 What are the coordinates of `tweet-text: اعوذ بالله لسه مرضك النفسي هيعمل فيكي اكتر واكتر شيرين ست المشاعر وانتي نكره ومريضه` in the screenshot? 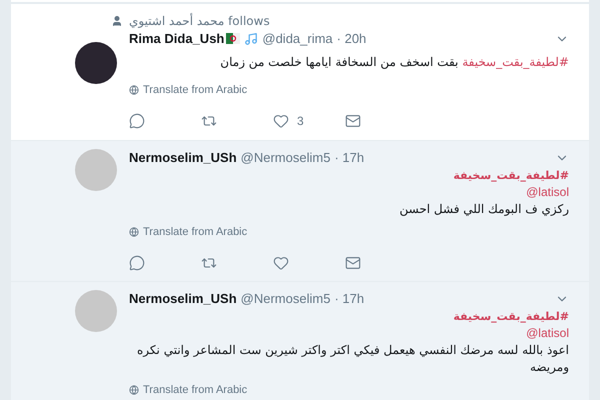 It's located at (352, 359).